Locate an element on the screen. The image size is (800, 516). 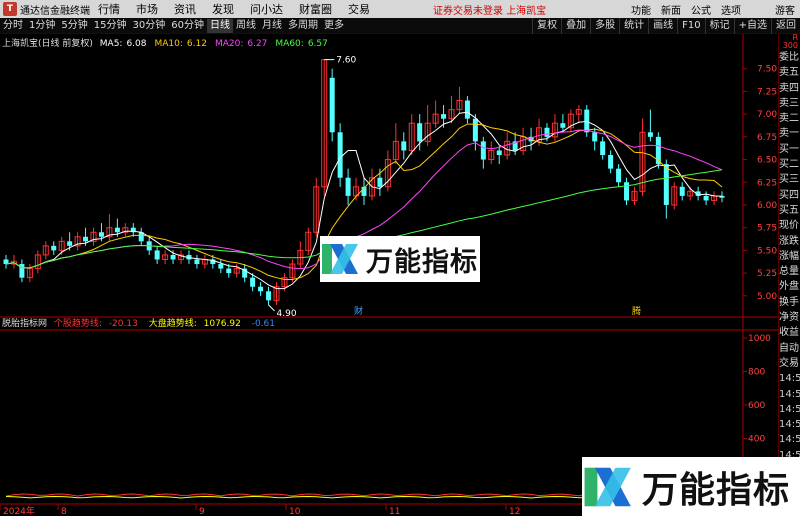
panel-item: 卖三 is located at coordinates (789, 103).